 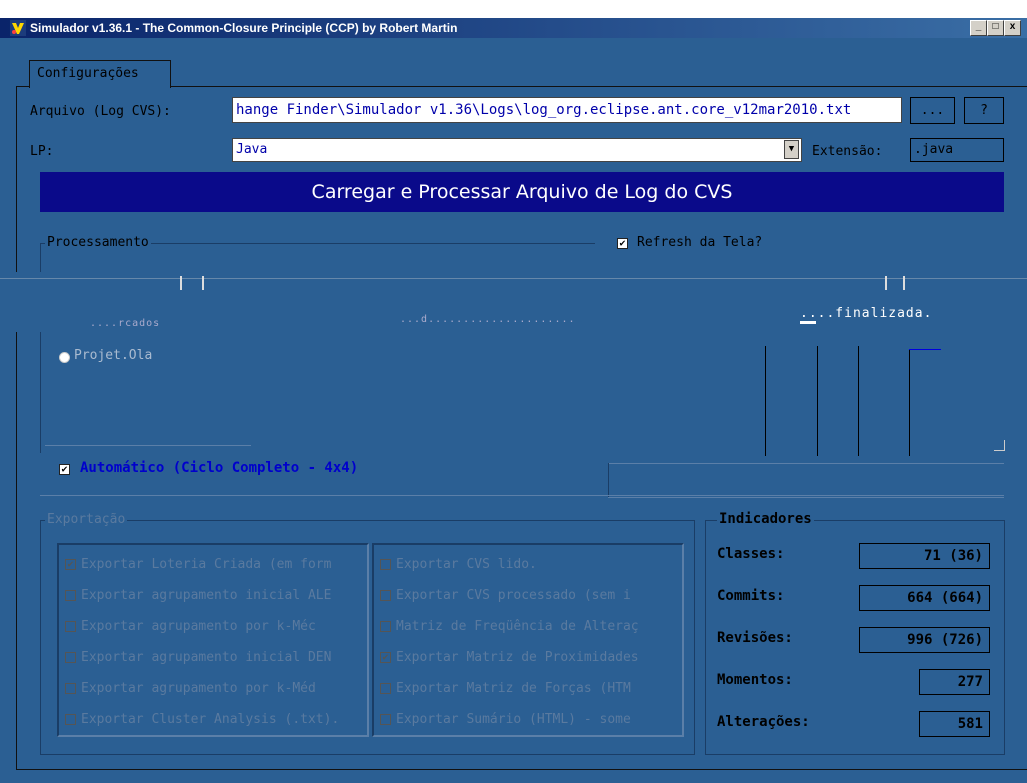 I want to click on resize-grip-icon, so click(x=999, y=445).